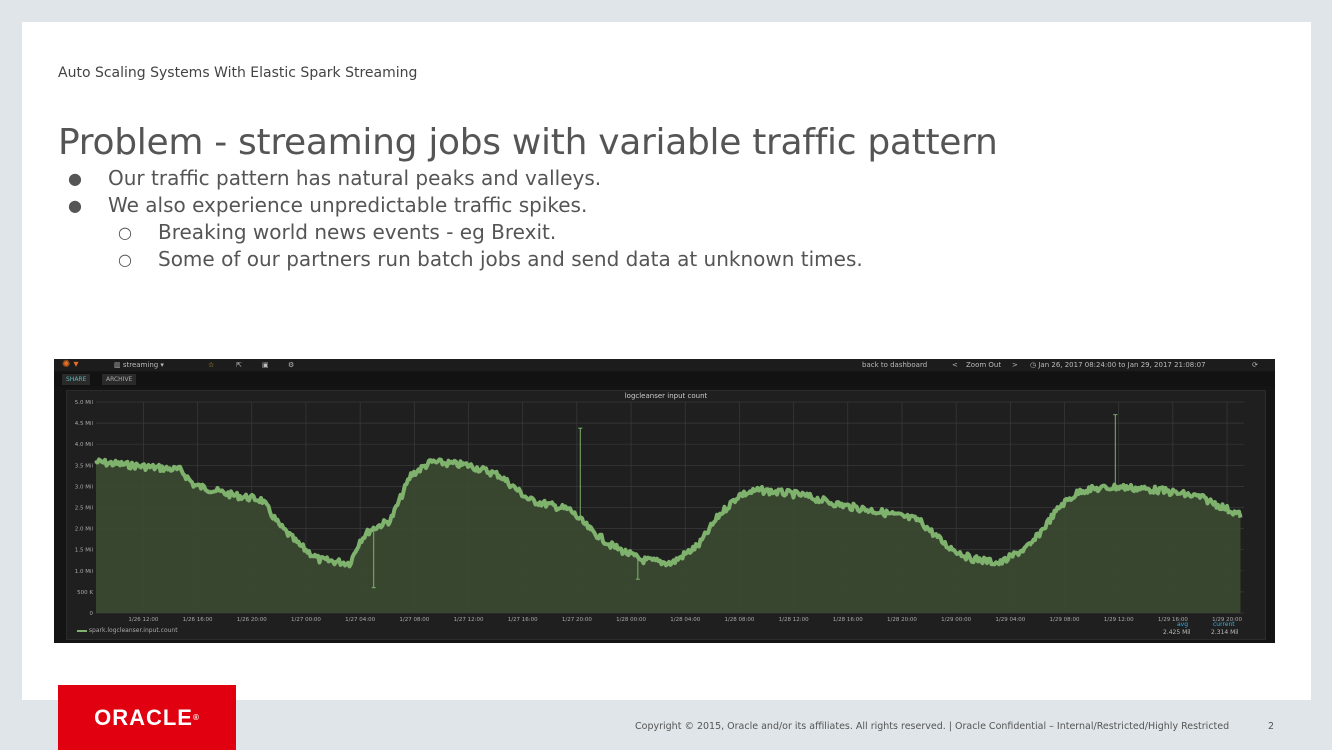  Describe the element at coordinates (631, 620) in the screenshot. I see `x-tick-label: 1/28 00:00` at that location.